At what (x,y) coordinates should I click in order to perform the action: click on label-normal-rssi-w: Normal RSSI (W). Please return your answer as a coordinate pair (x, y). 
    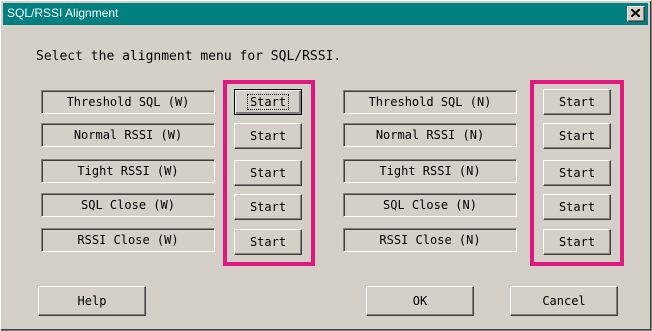
    Looking at the image, I should click on (128, 135).